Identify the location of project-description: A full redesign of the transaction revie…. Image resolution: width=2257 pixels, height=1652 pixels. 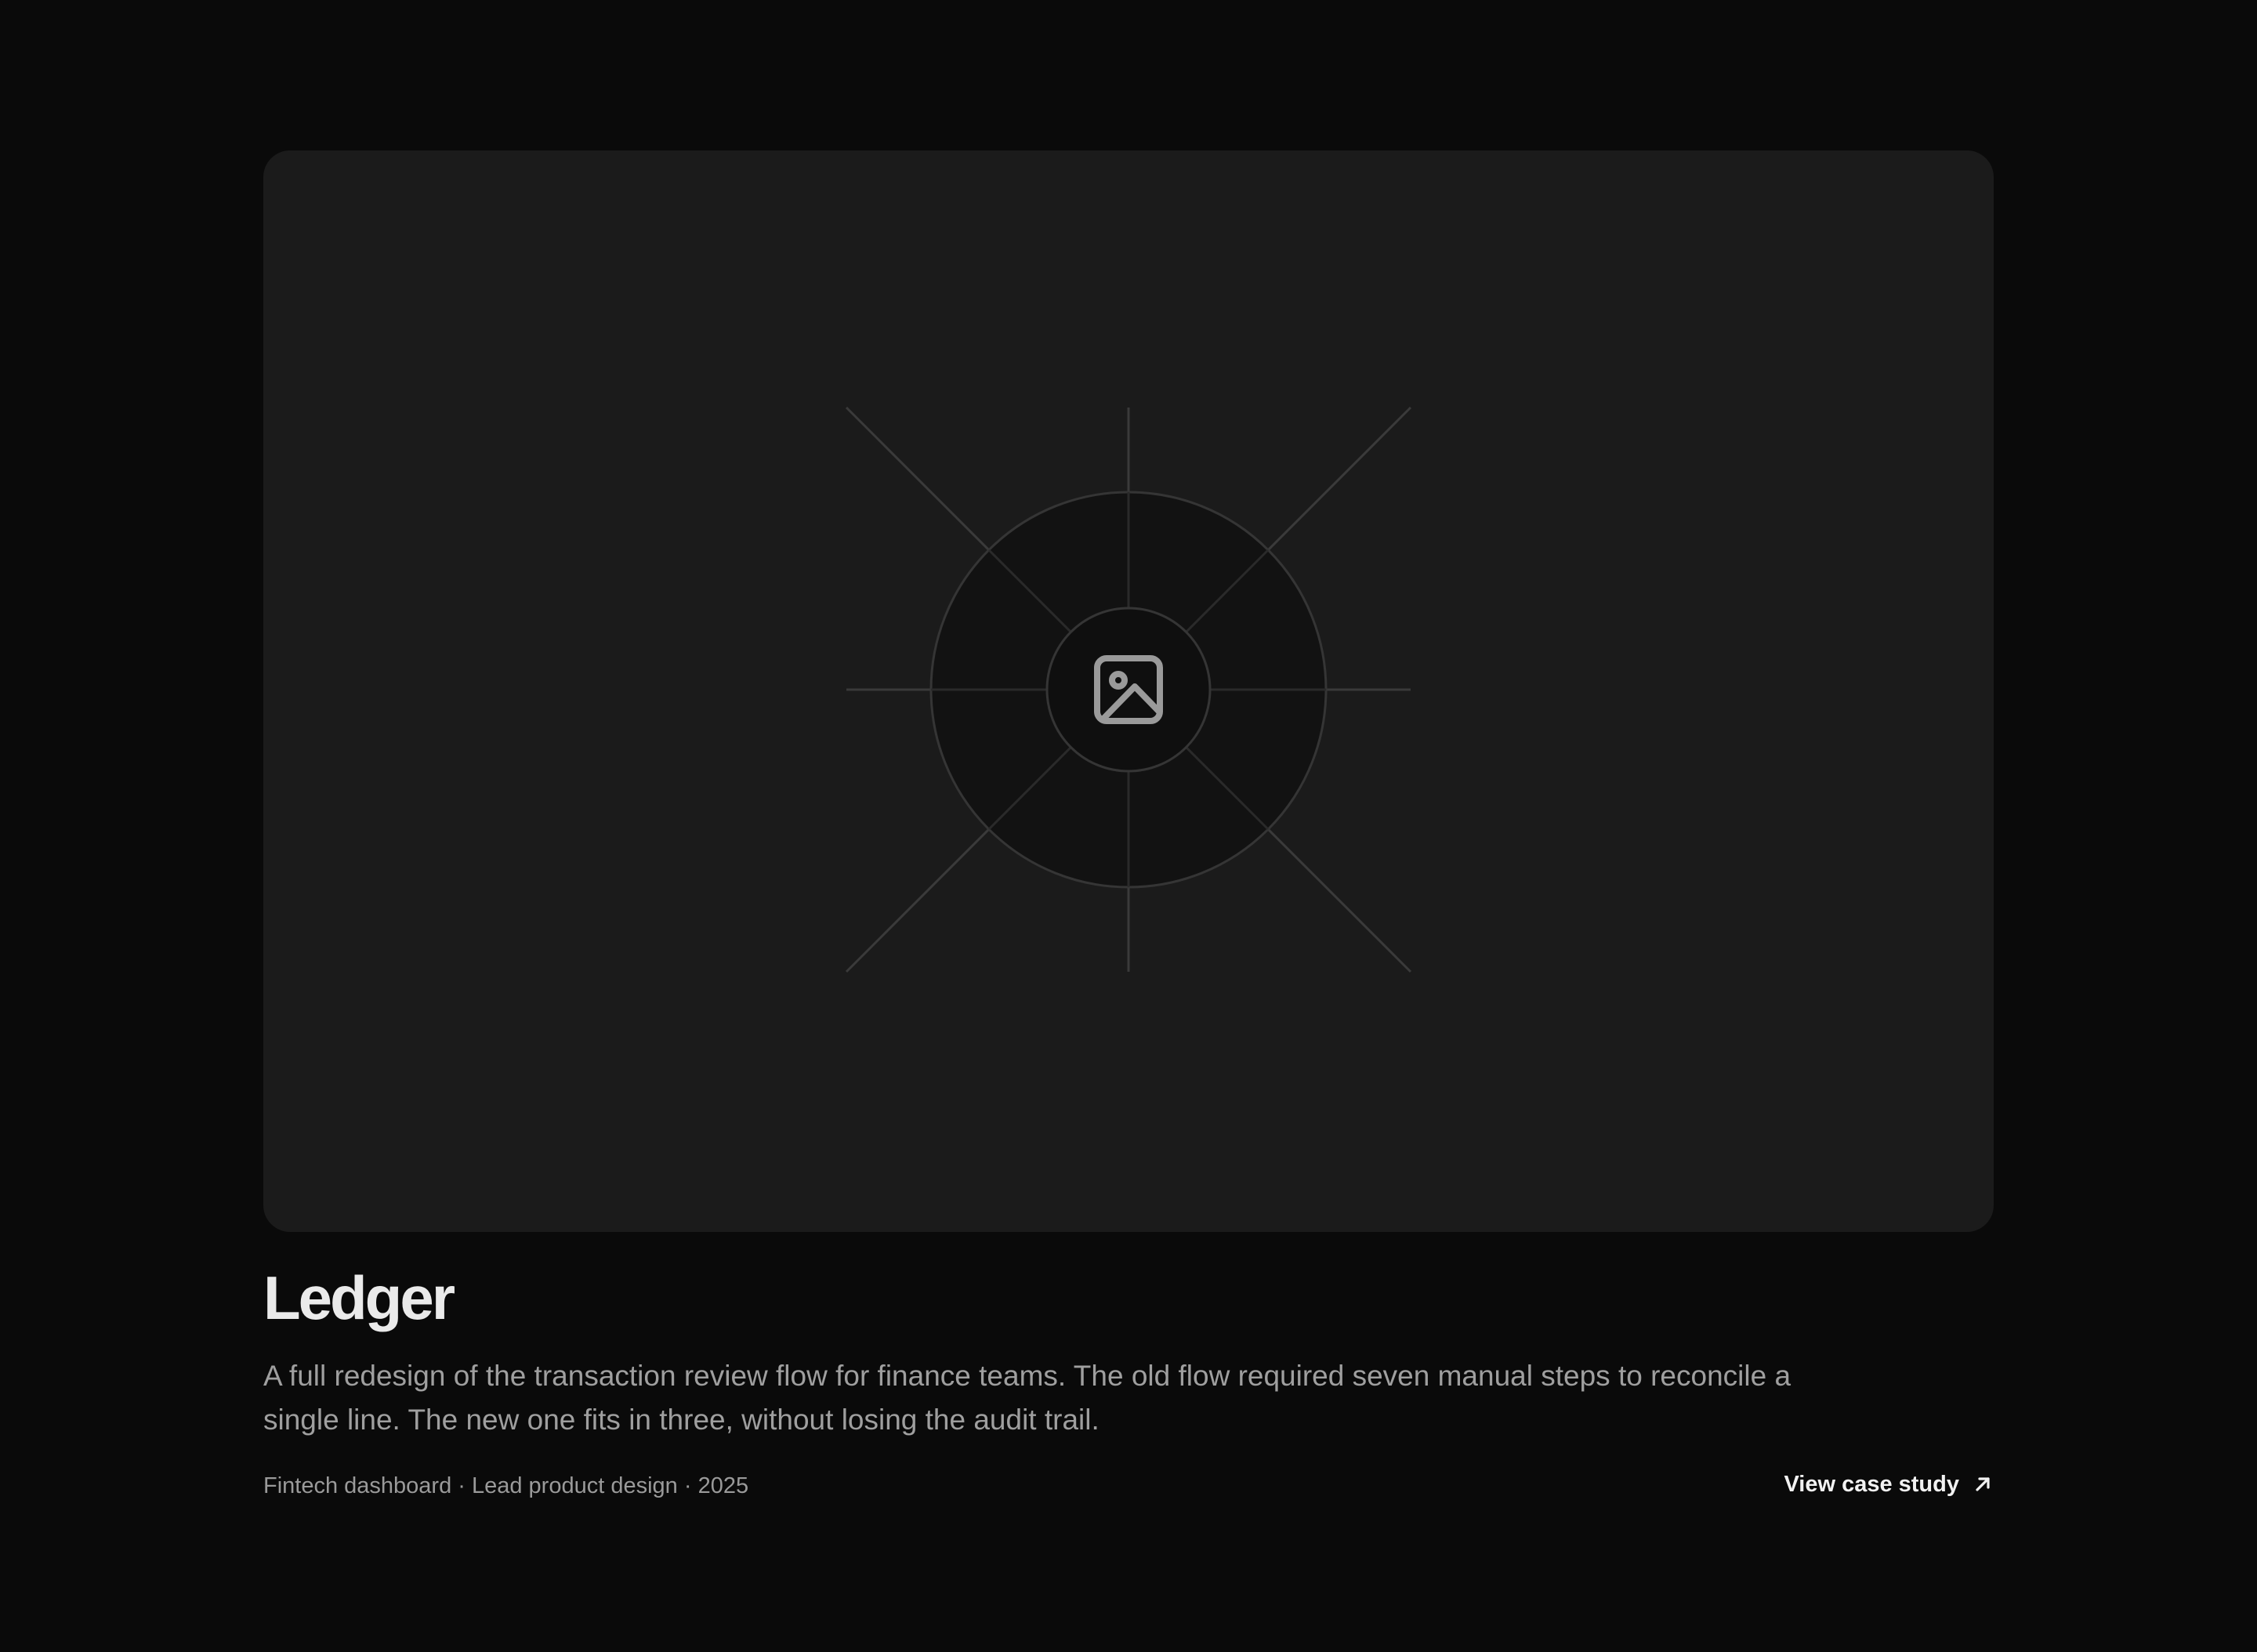
(1027, 1398).